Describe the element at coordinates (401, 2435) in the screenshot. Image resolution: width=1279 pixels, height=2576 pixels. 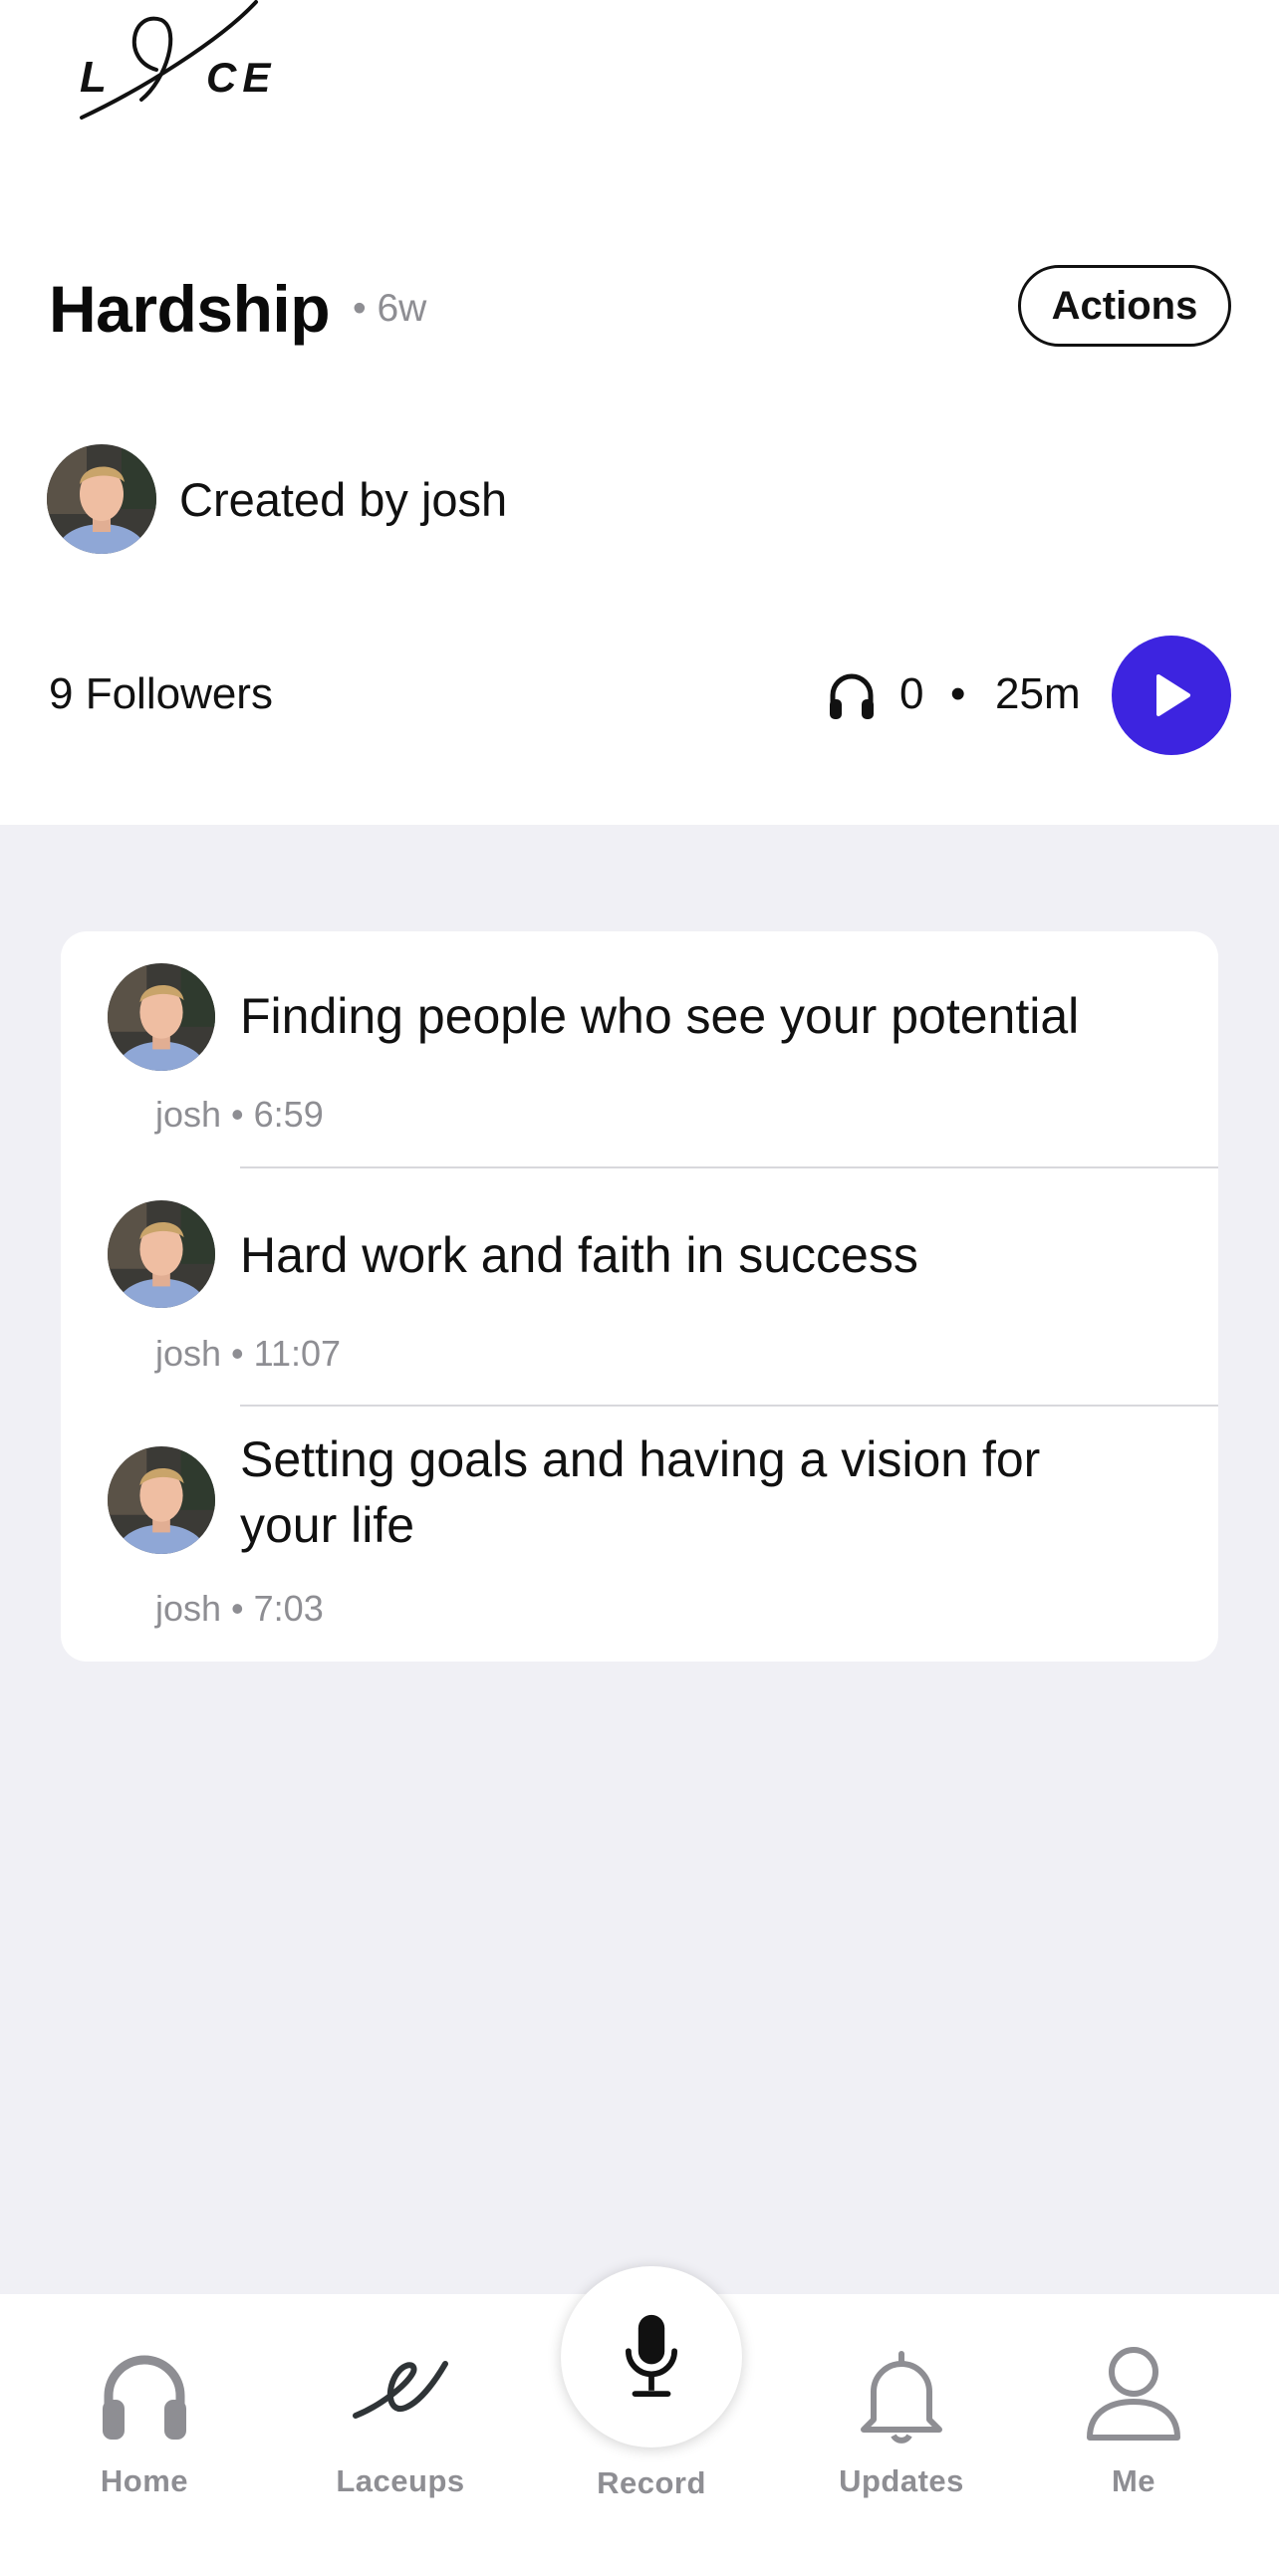
I see `tab-laceups: Laceups` at that location.